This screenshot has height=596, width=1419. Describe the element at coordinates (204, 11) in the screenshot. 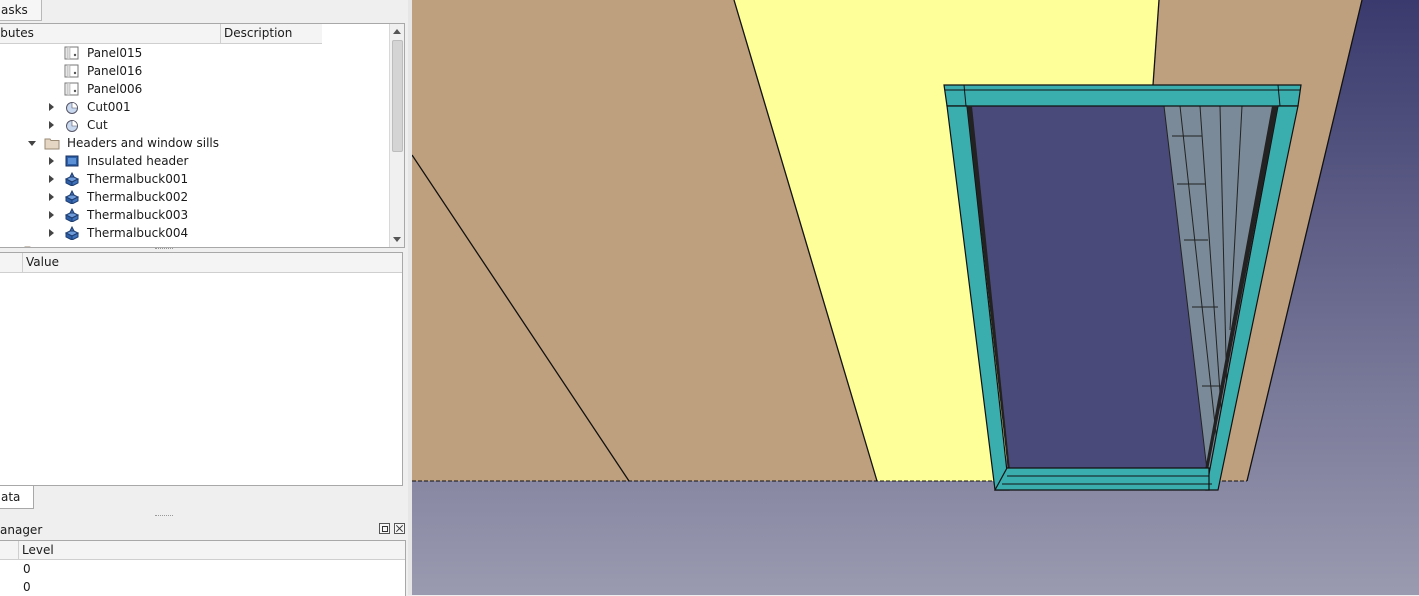

I see `combo-view-tabbar: asks` at that location.